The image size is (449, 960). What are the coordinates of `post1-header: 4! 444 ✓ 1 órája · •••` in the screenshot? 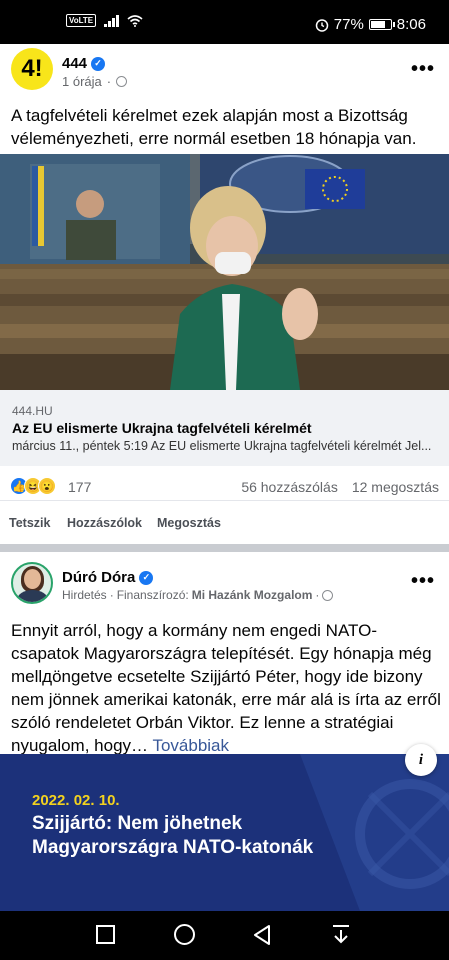 It's located at (224, 72).